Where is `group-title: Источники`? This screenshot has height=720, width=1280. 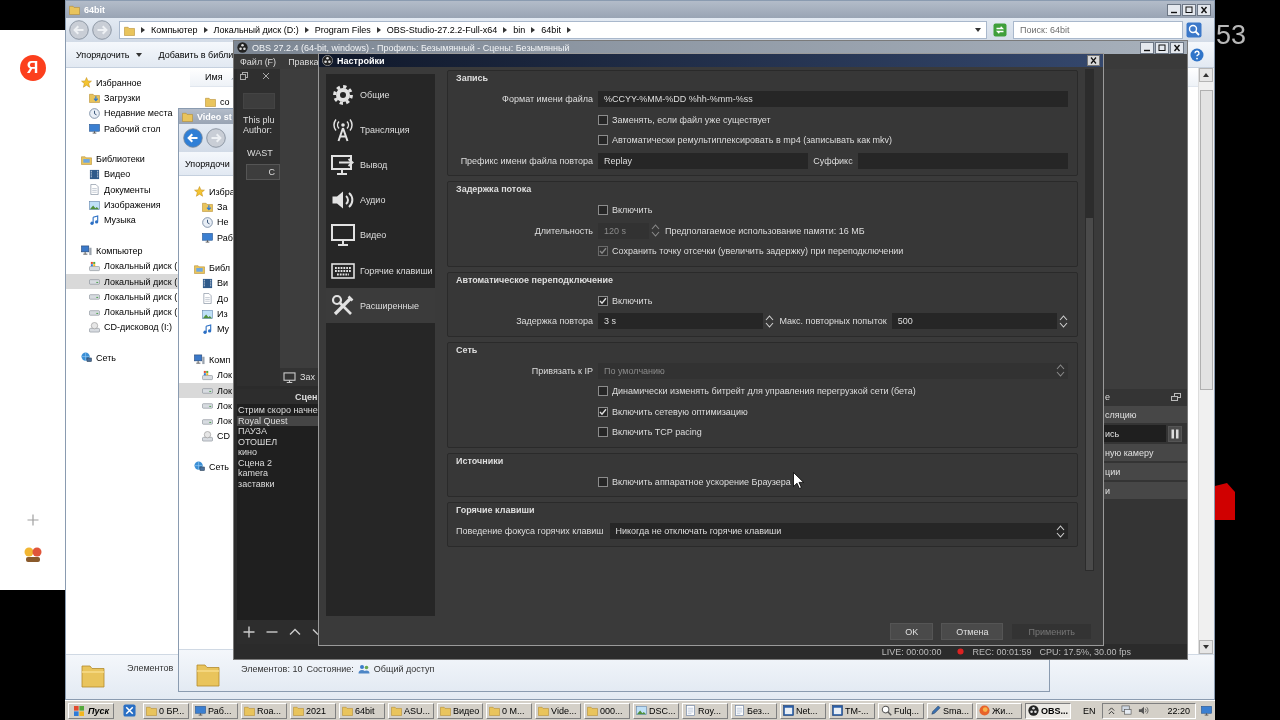
group-title: Источники is located at coordinates (480, 461).